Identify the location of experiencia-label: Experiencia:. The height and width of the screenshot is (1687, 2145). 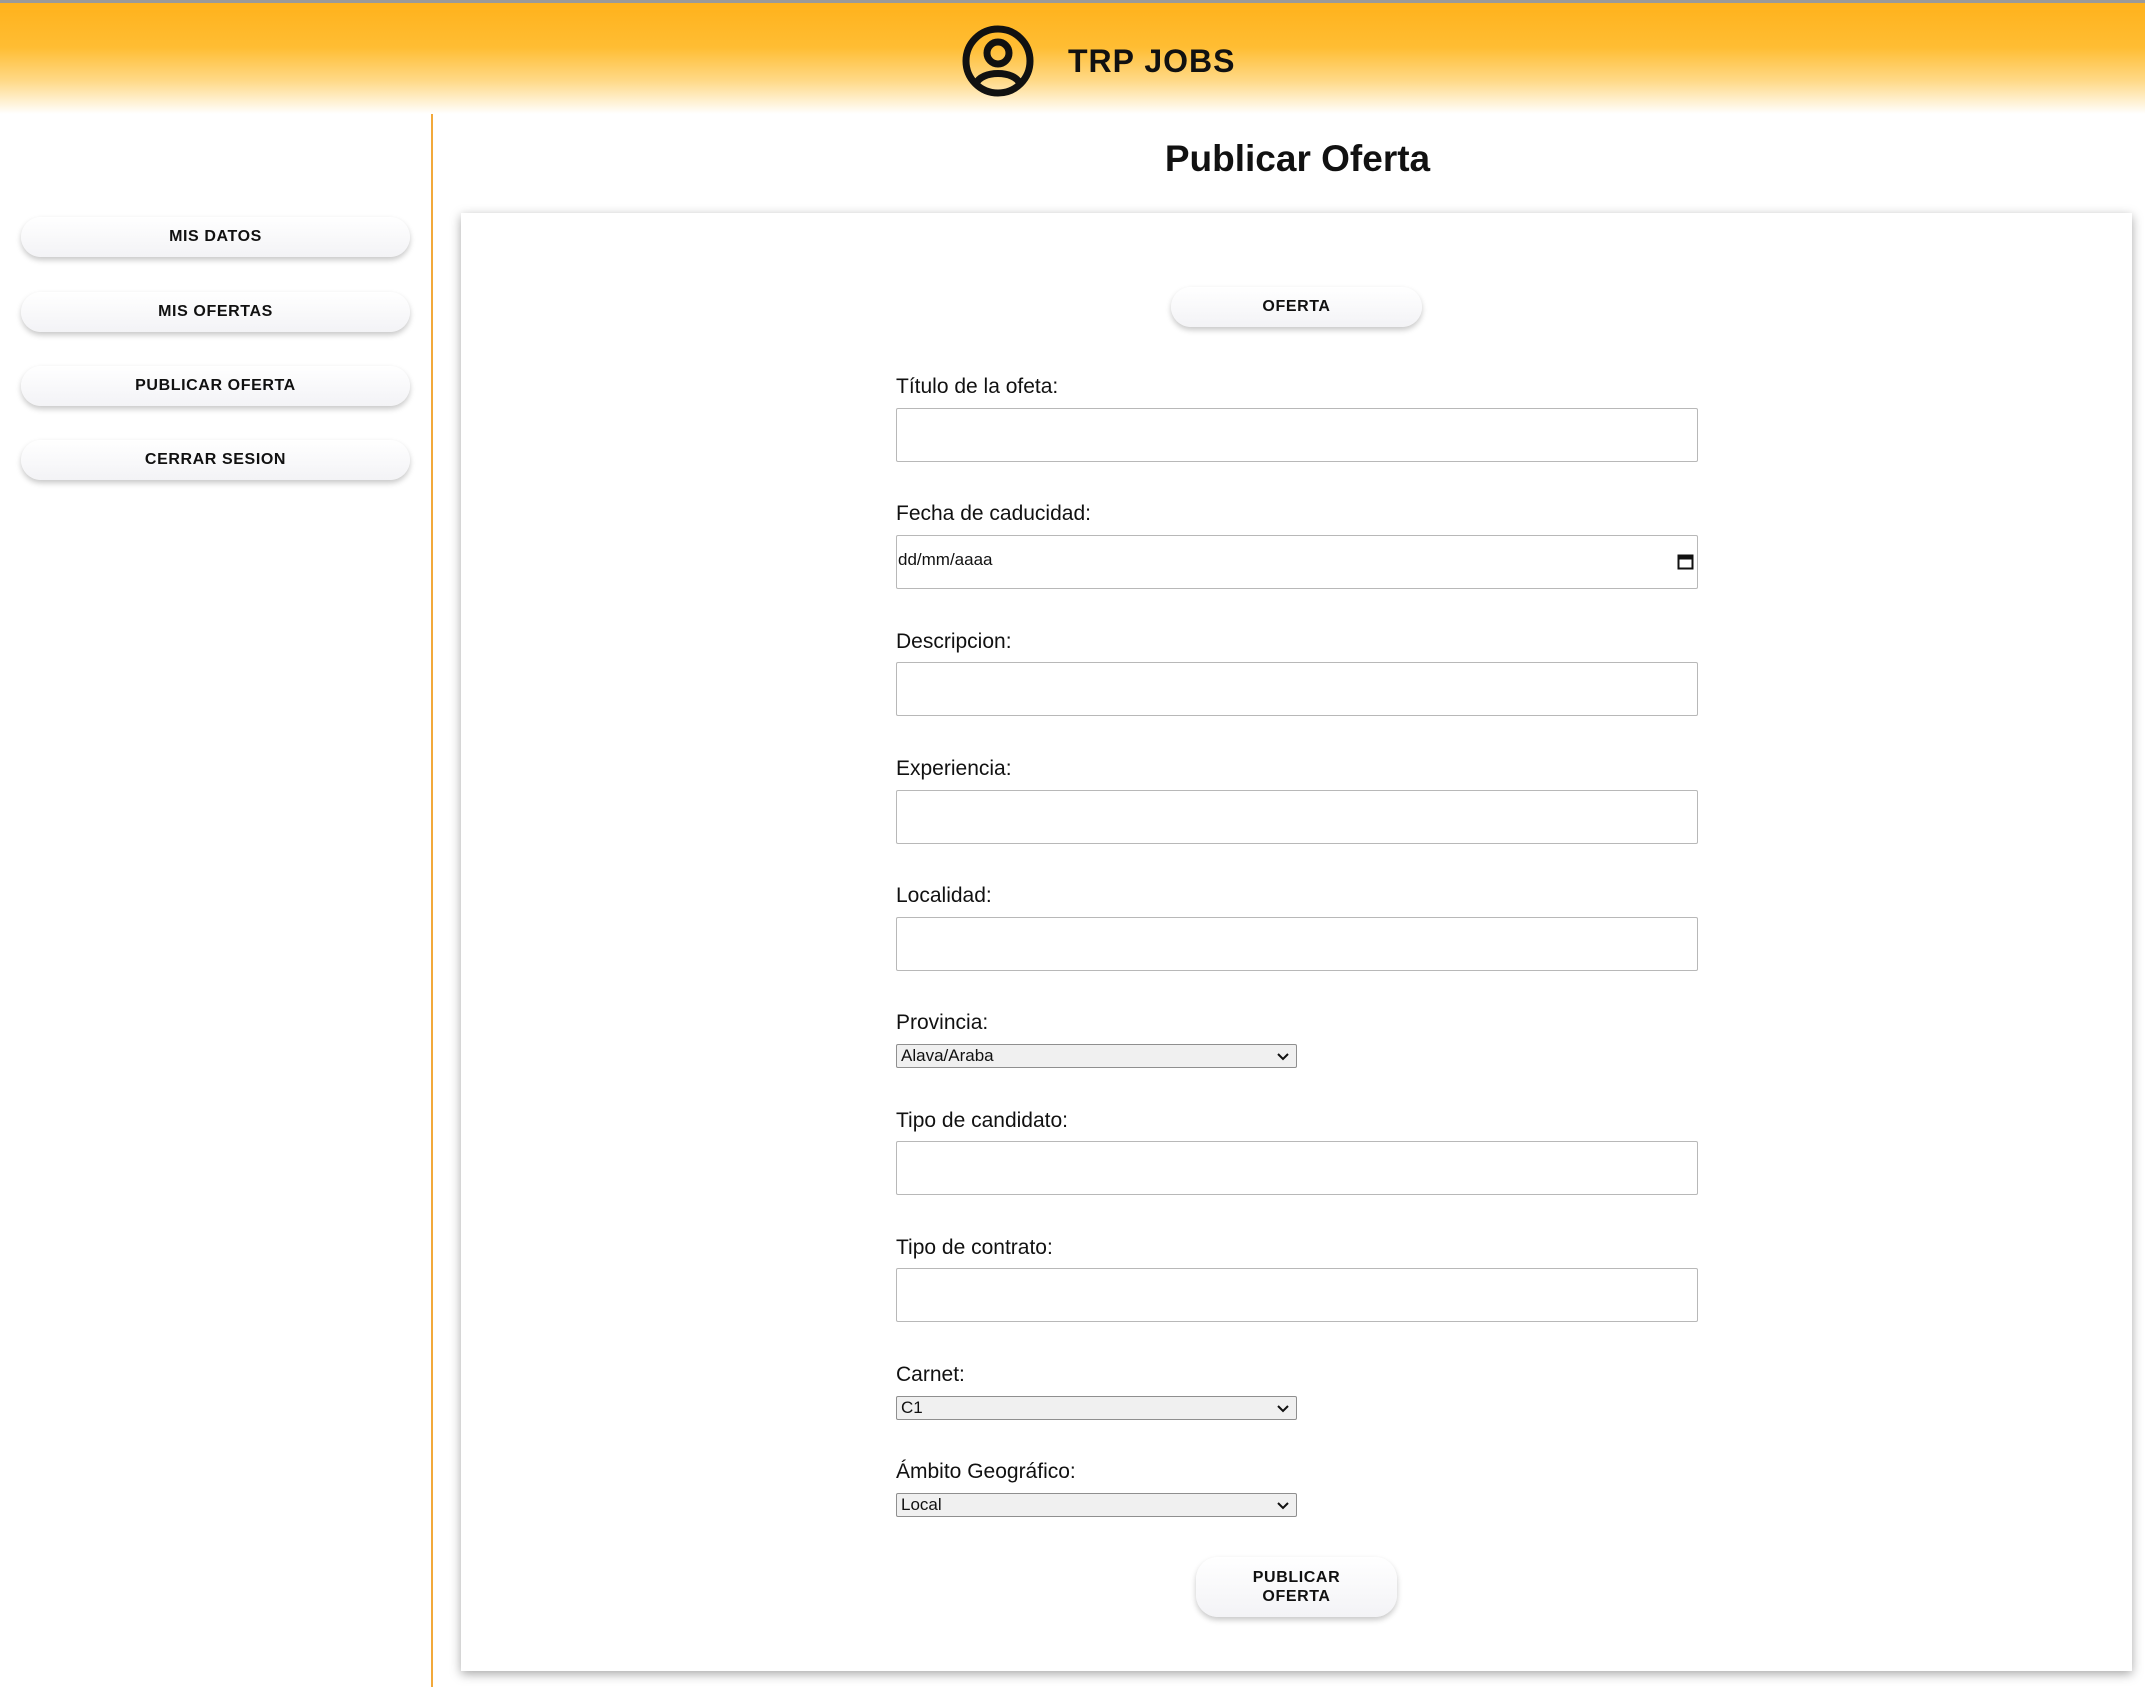
(954, 768).